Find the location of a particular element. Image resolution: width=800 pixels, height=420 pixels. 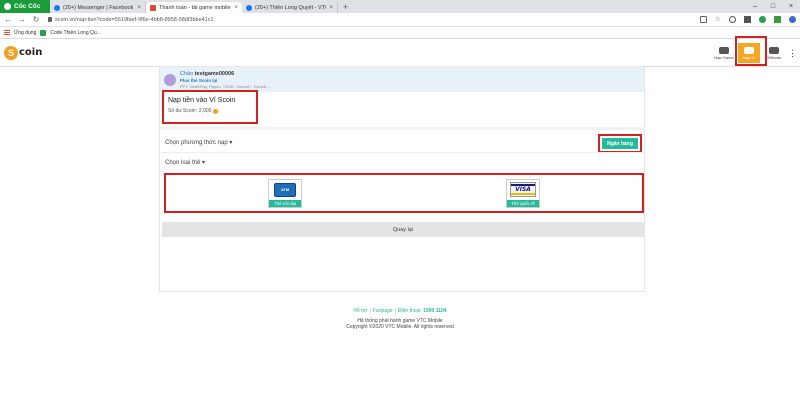

payment-method-dropdown: Chọn phương thức nạp ▾ is located at coordinates (198, 142).